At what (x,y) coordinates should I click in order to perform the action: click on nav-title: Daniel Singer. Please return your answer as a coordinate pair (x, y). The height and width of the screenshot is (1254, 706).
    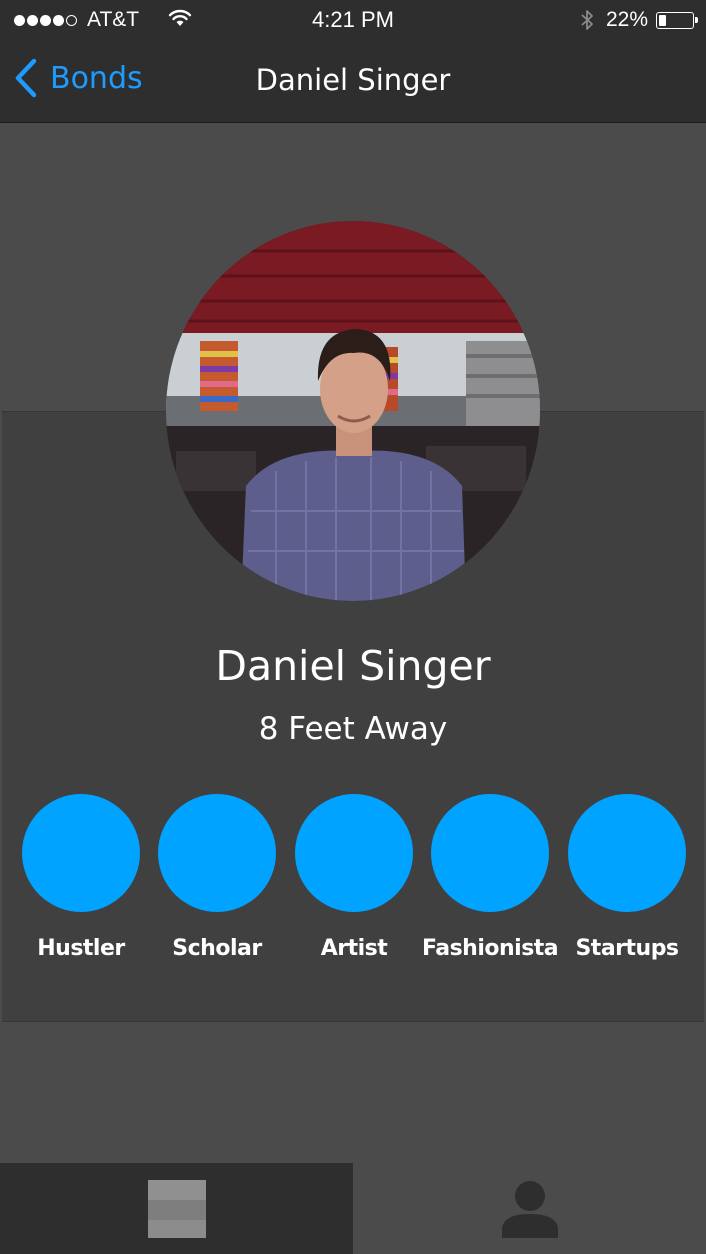
    Looking at the image, I should click on (353, 80).